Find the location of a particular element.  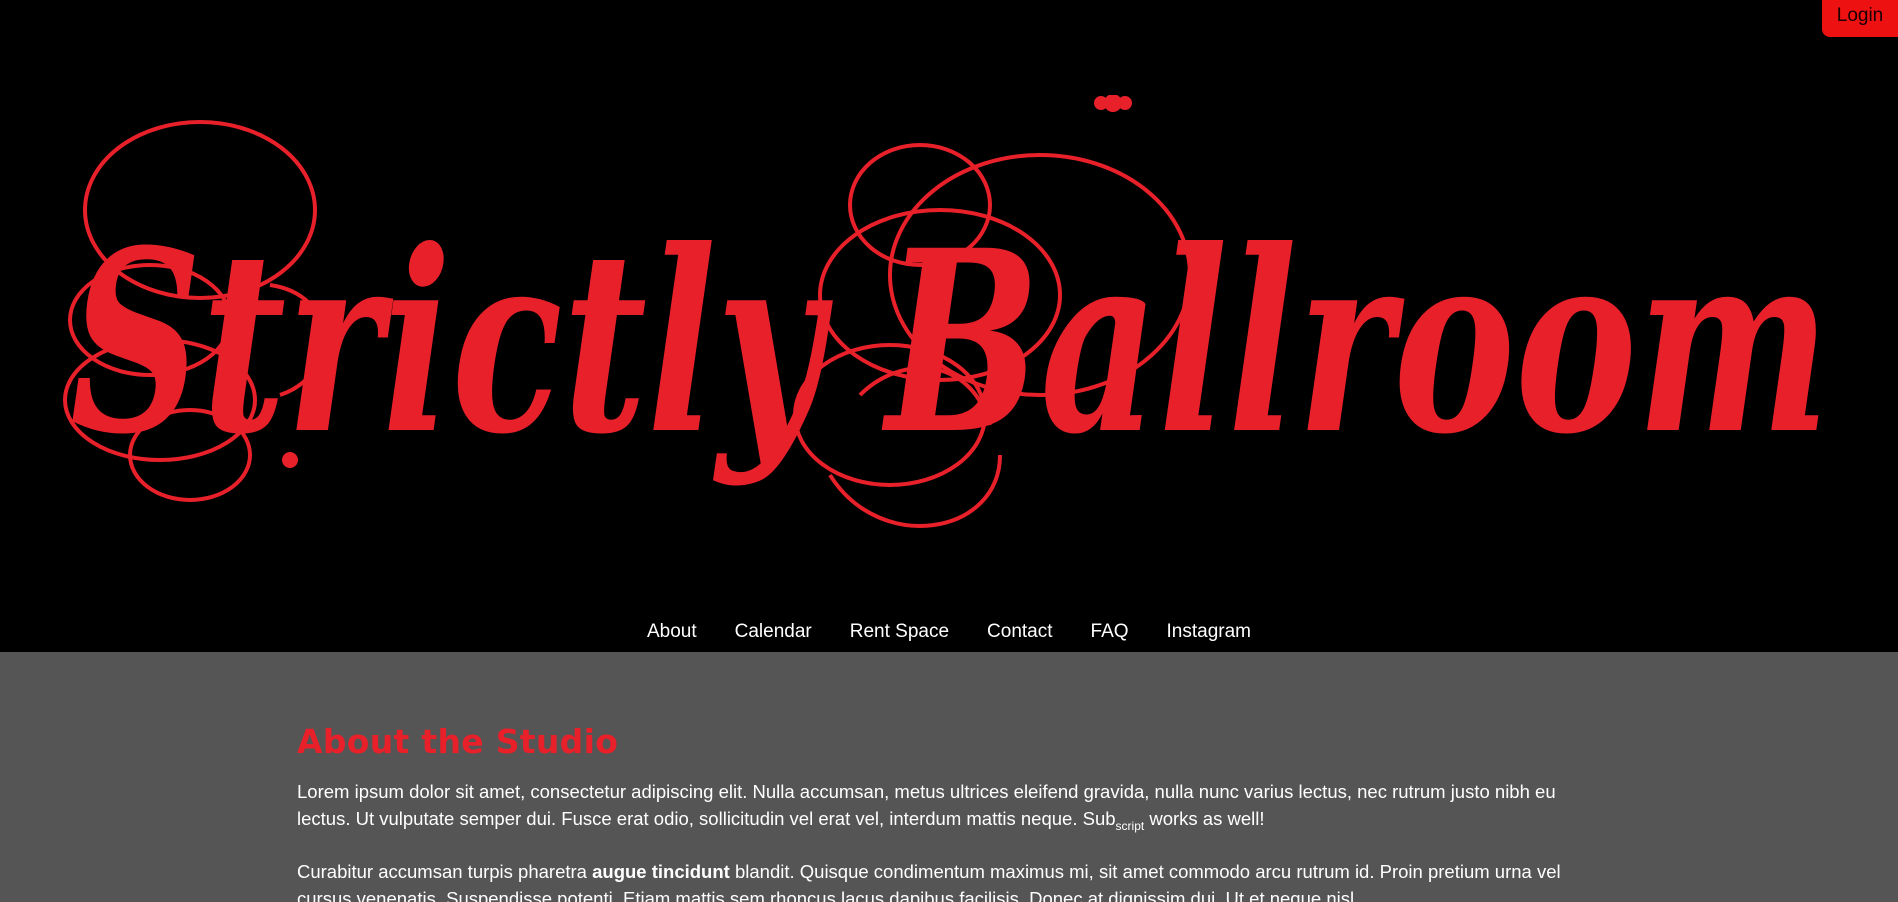

nav-about: About is located at coordinates (672, 632).